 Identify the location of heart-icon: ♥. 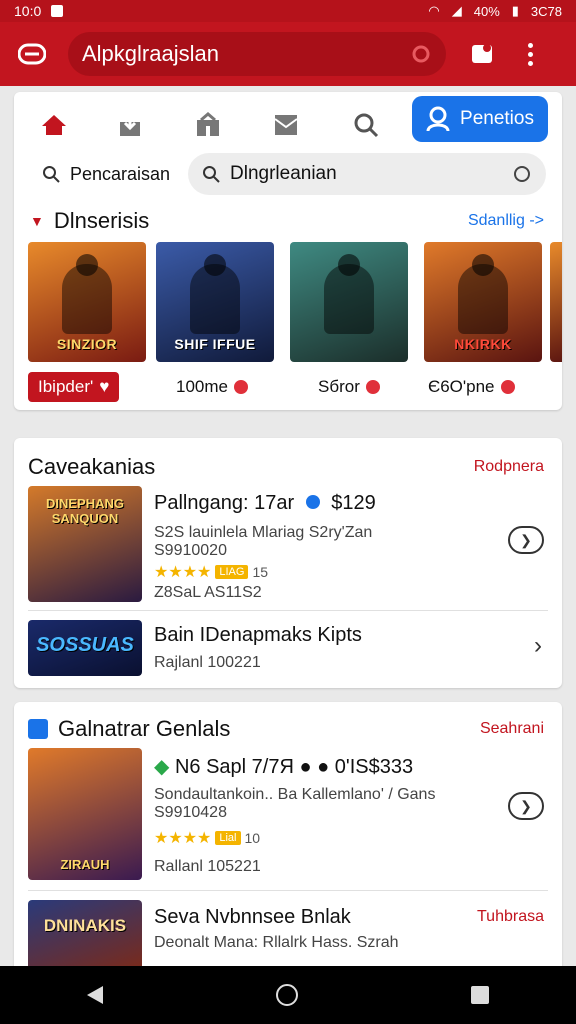
(104, 386).